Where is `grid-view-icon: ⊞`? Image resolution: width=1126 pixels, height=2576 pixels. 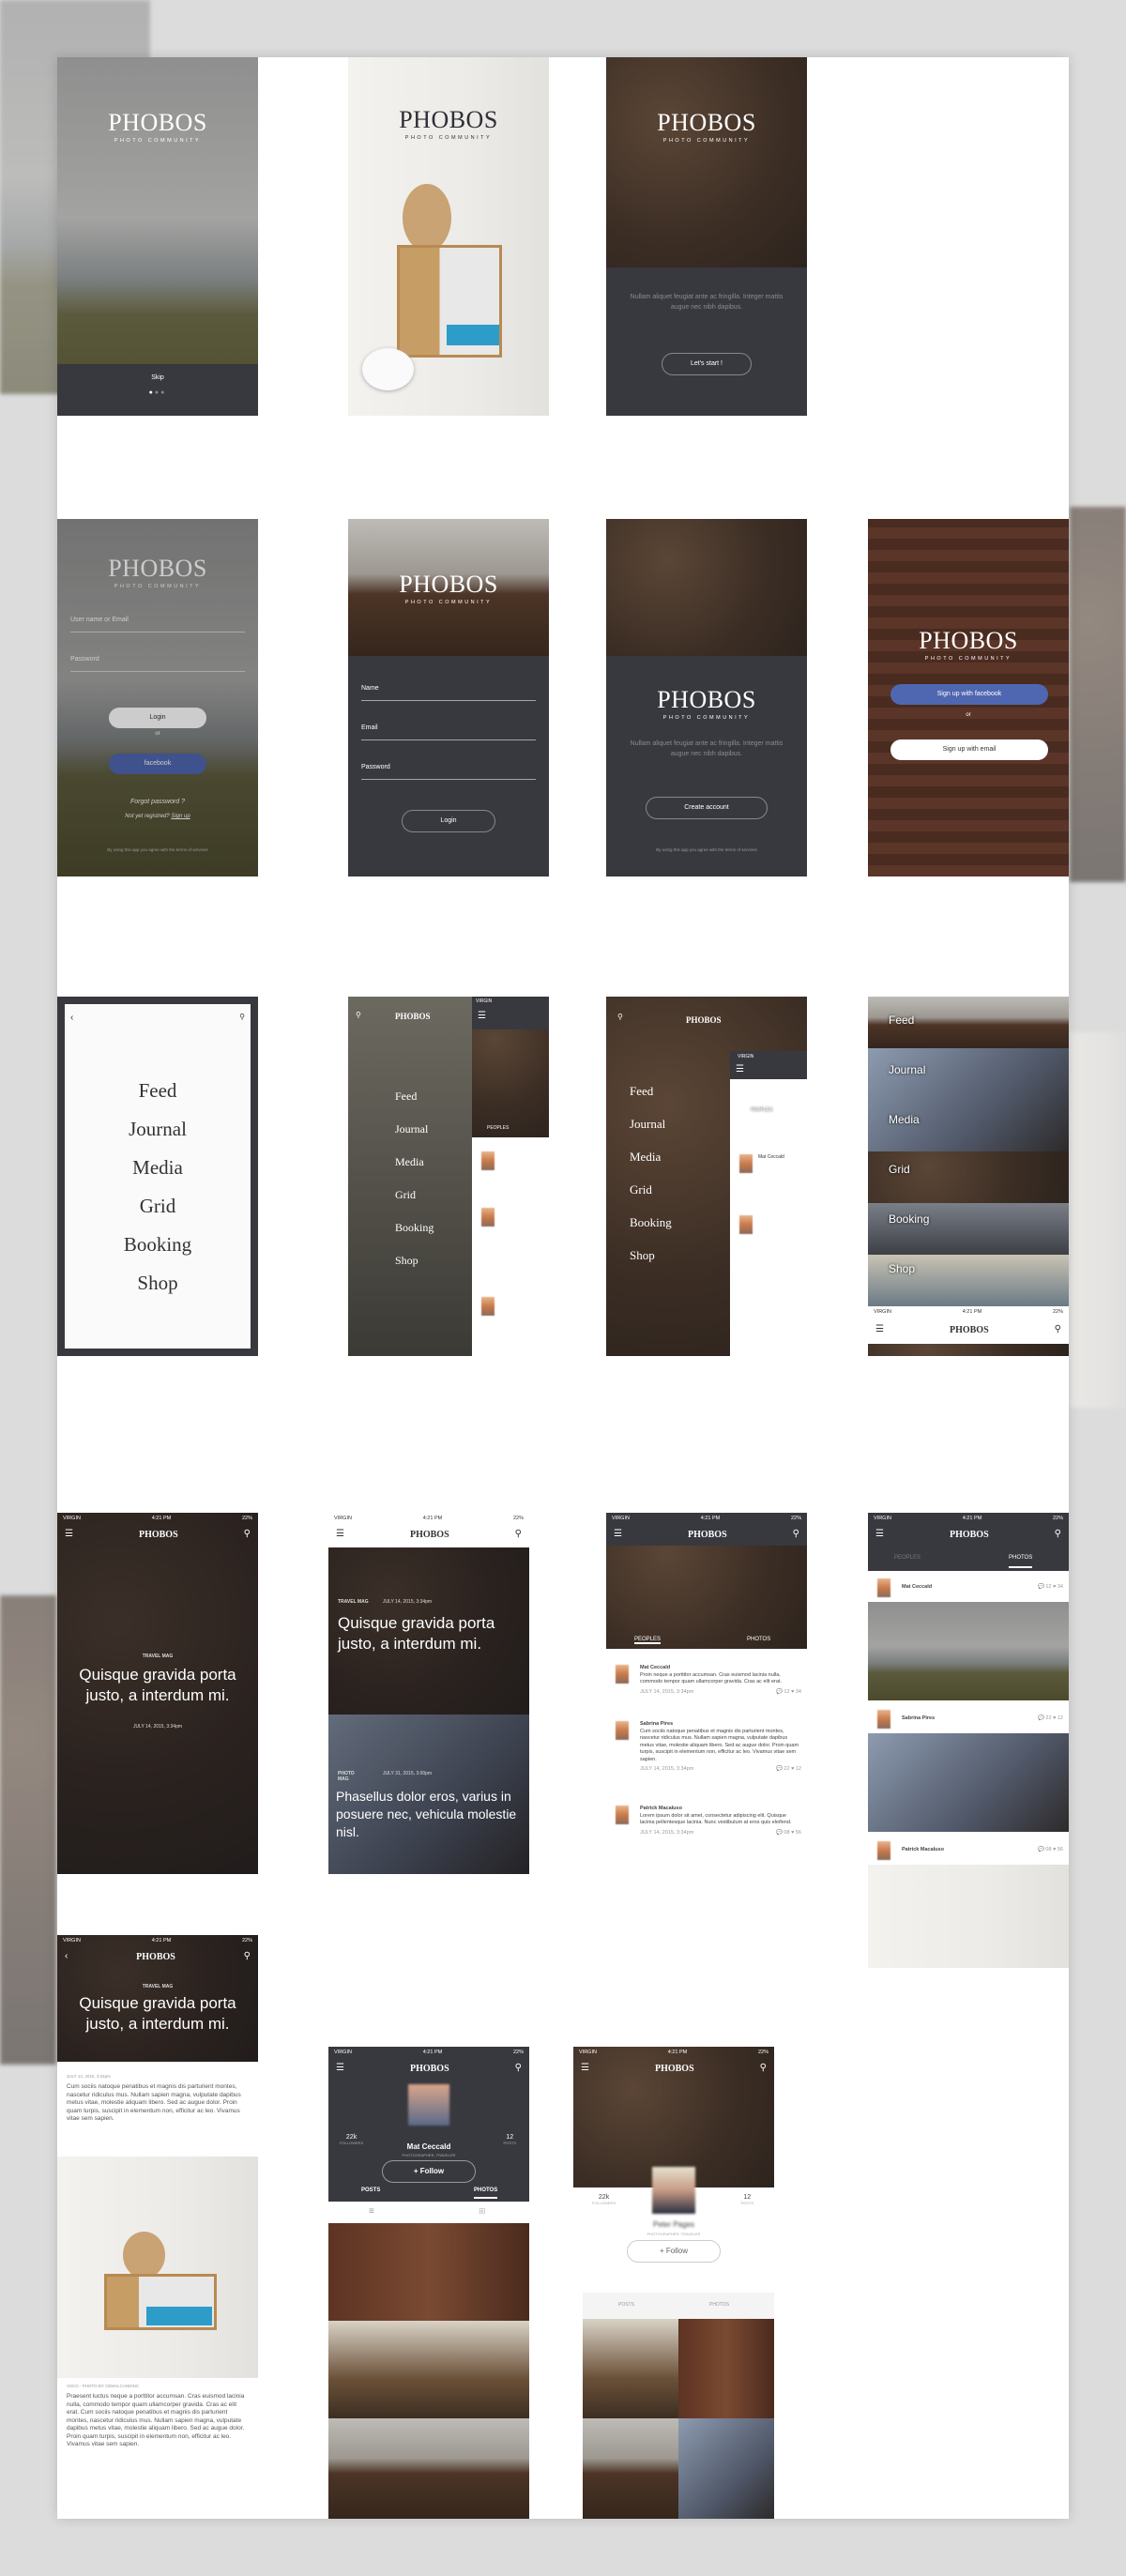
grid-view-icon: ⊞ is located at coordinates (483, 2211).